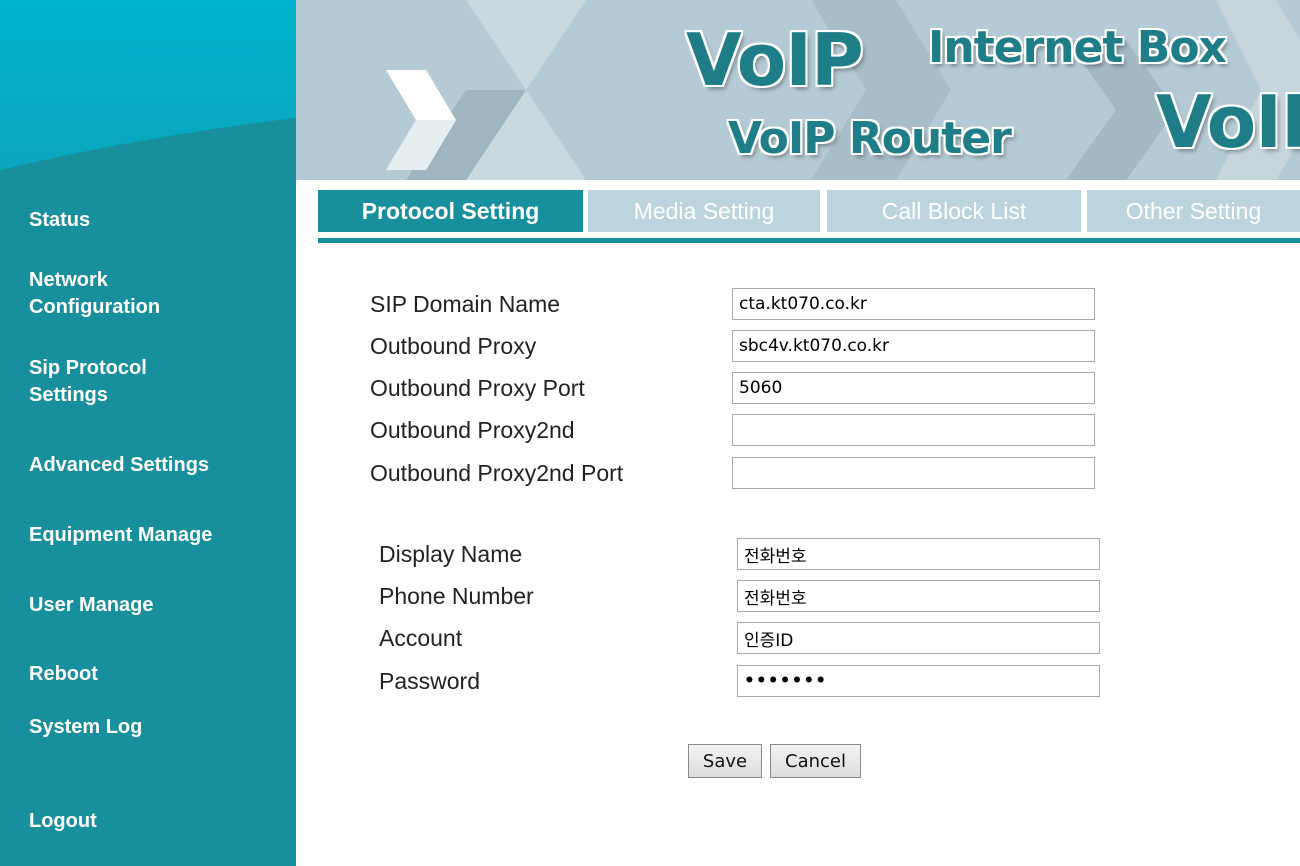  Describe the element at coordinates (465, 304) in the screenshot. I see `sip-domain-name-label: SIP Domain Name` at that location.